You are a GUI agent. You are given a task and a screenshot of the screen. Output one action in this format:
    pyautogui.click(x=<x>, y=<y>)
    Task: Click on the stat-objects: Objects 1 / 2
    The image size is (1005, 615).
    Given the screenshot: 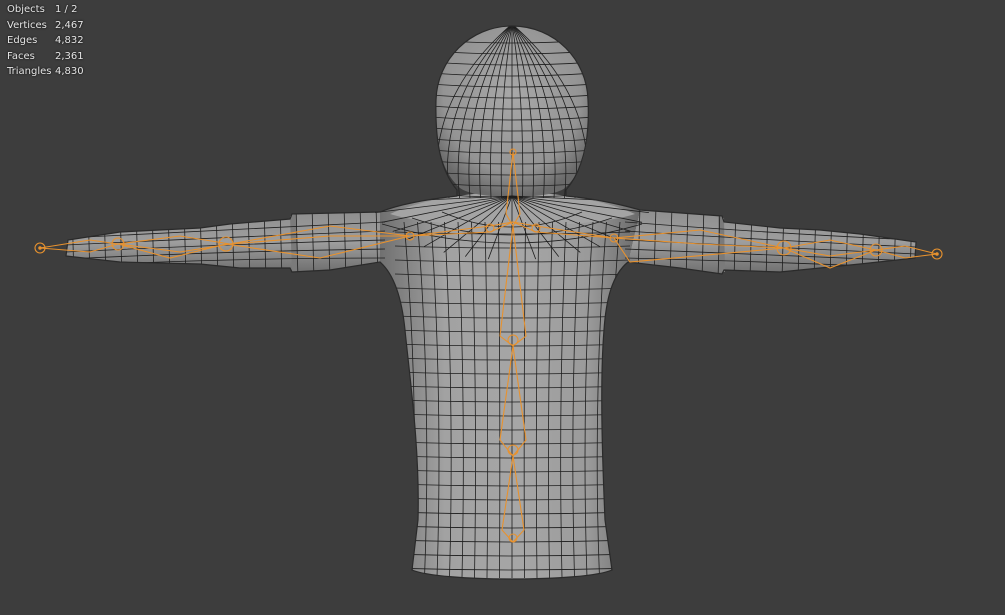 What is the action you would take?
    pyautogui.click(x=42, y=9)
    